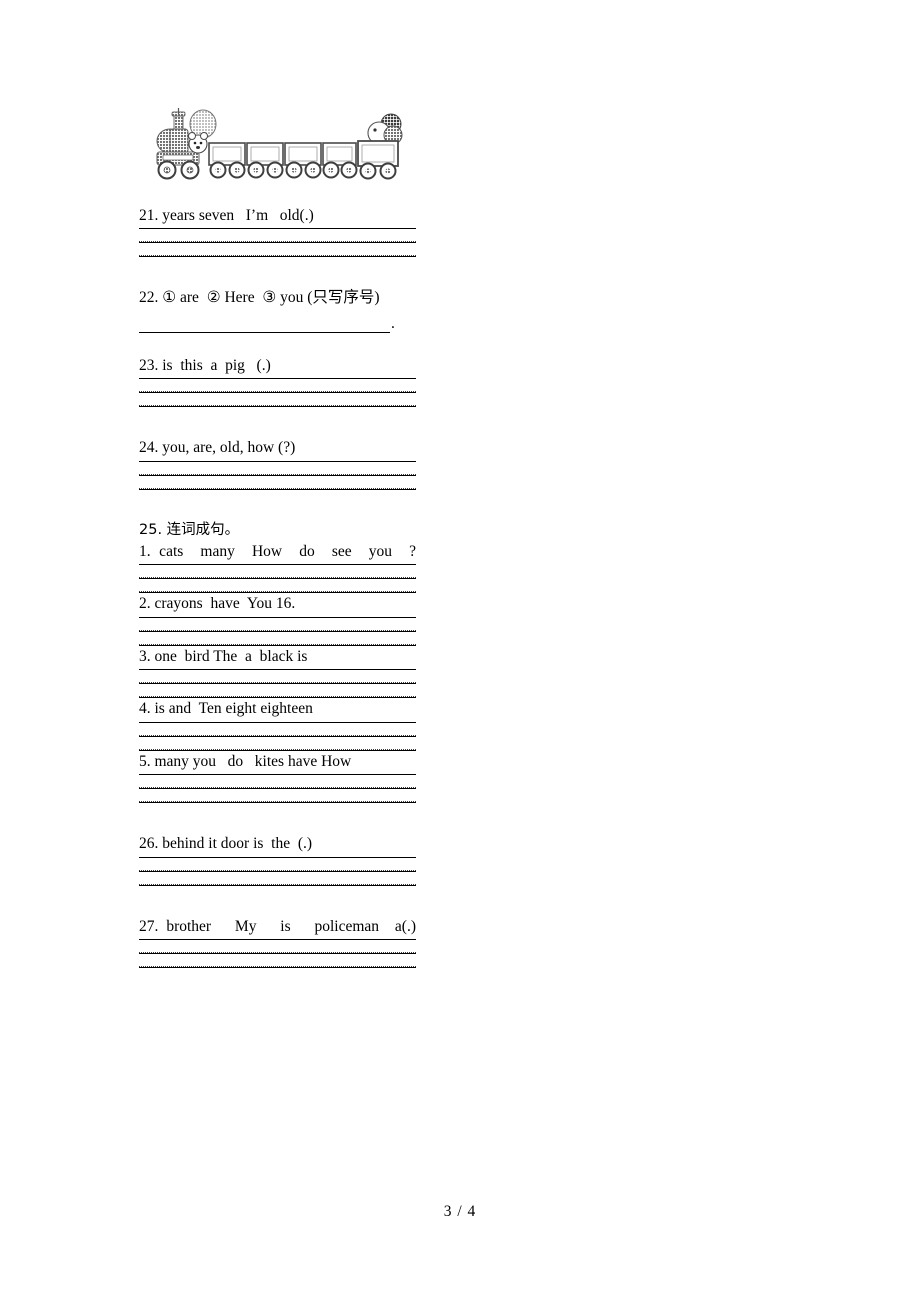  I want to click on question-text: 2. crayons have You 16., so click(217, 604).